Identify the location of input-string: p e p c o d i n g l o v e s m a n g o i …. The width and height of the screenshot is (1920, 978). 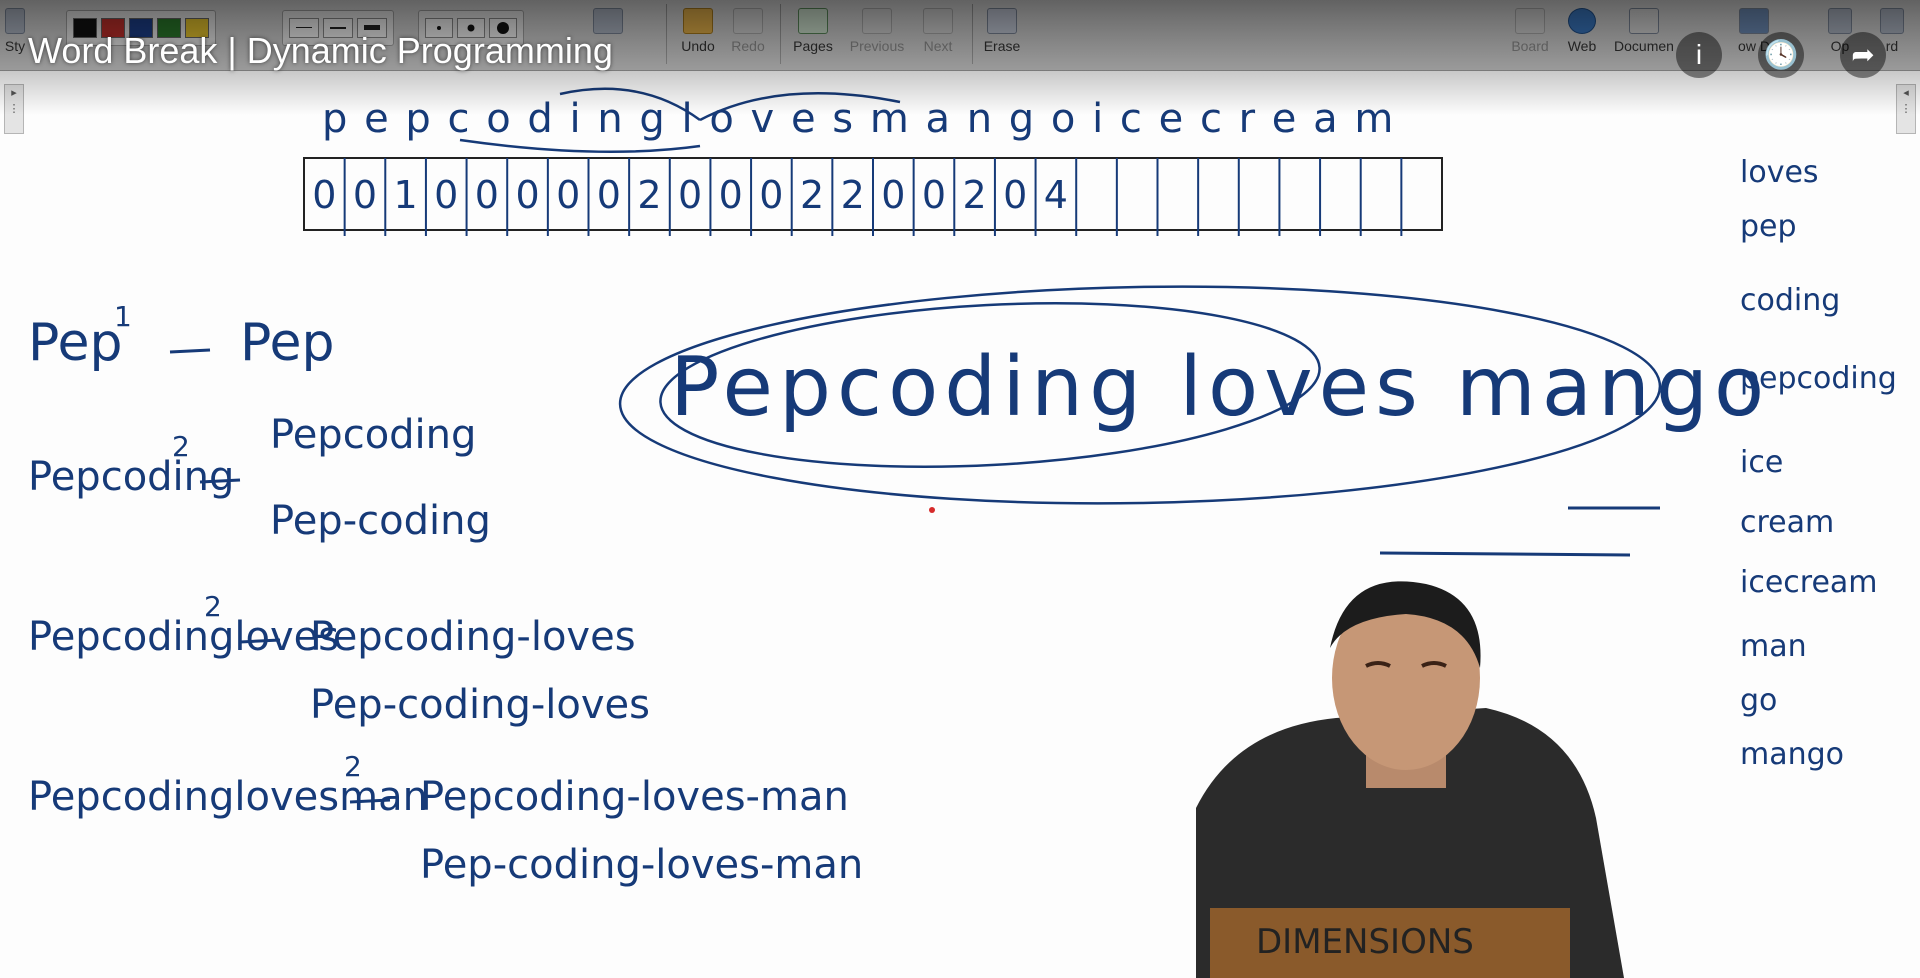
(858, 119).